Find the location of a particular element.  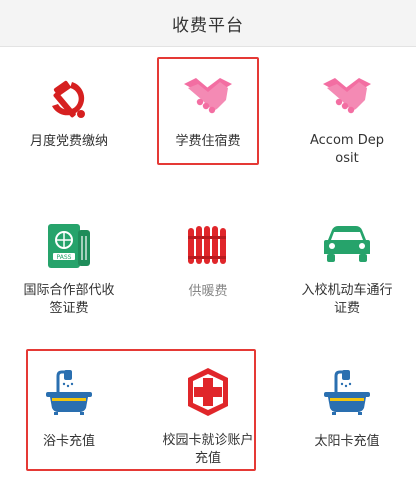

page-header: 收费平台 is located at coordinates (208, 23).